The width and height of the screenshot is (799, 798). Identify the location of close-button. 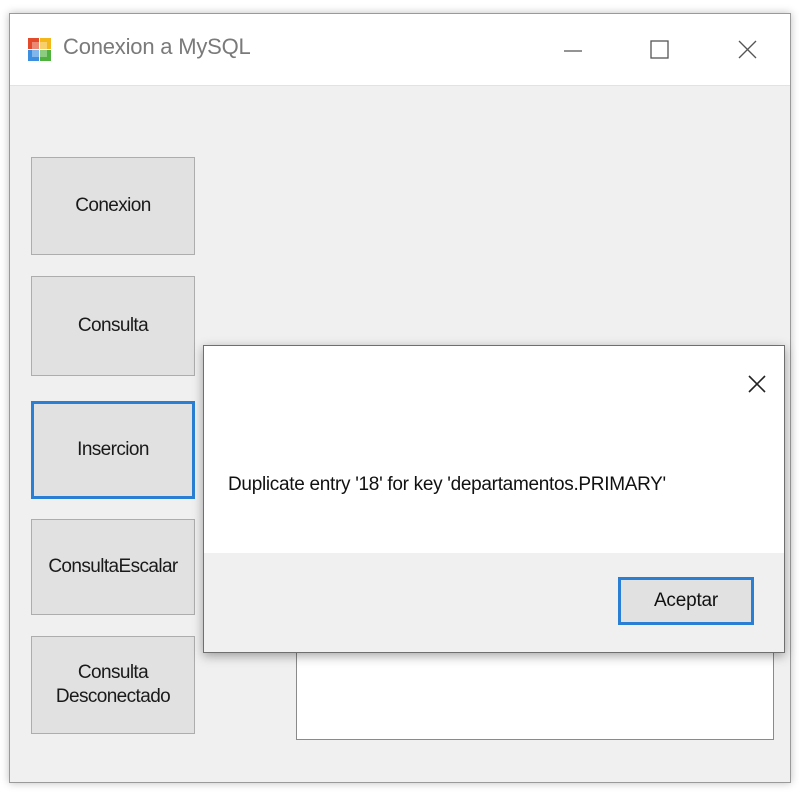
(748, 50).